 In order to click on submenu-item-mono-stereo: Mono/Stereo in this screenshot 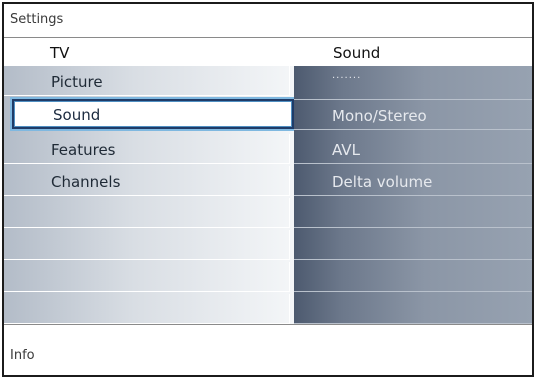, I will do `click(413, 115)`.